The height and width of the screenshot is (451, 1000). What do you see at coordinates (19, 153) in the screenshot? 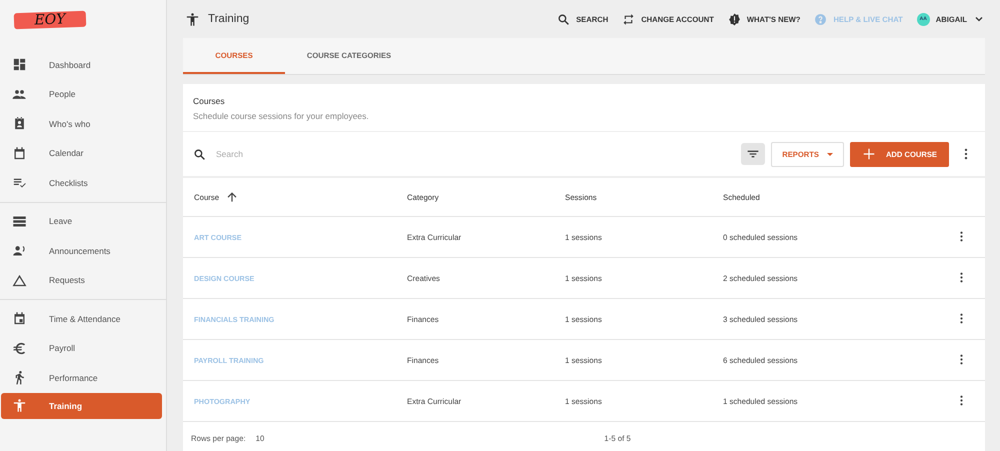
I see `calendar-icon` at bounding box center [19, 153].